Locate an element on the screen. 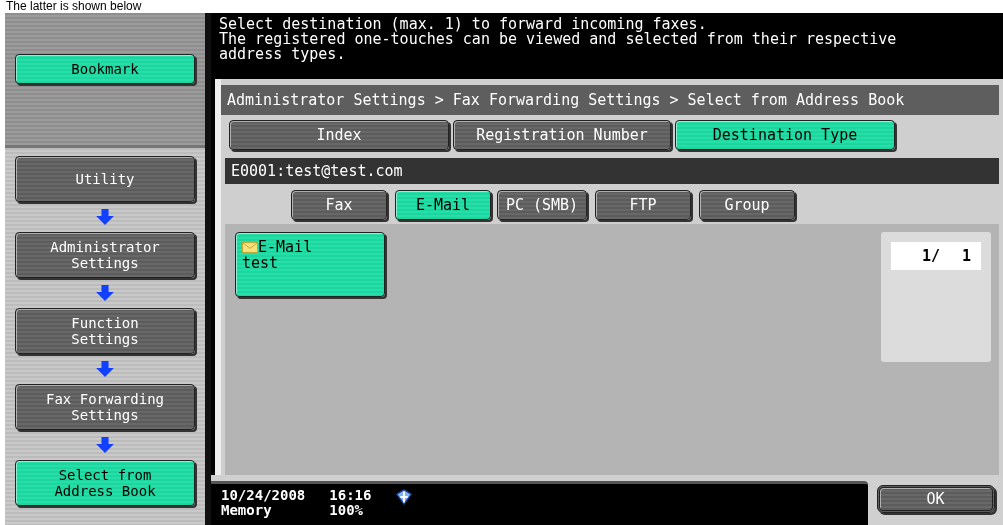  selected-destination-field: E0001:test@test.com is located at coordinates (612, 171).